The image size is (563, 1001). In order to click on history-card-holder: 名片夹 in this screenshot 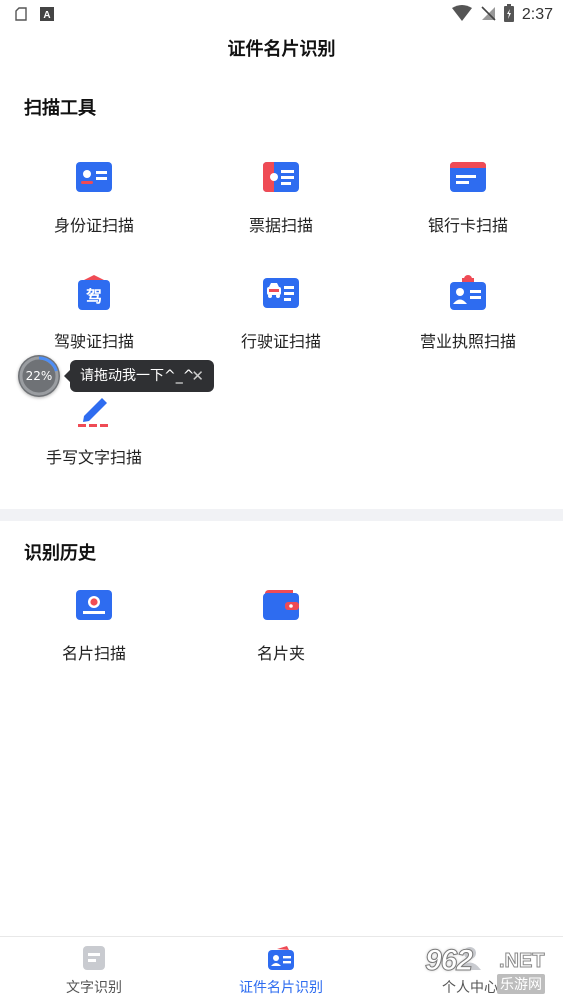, I will do `click(281, 625)`.